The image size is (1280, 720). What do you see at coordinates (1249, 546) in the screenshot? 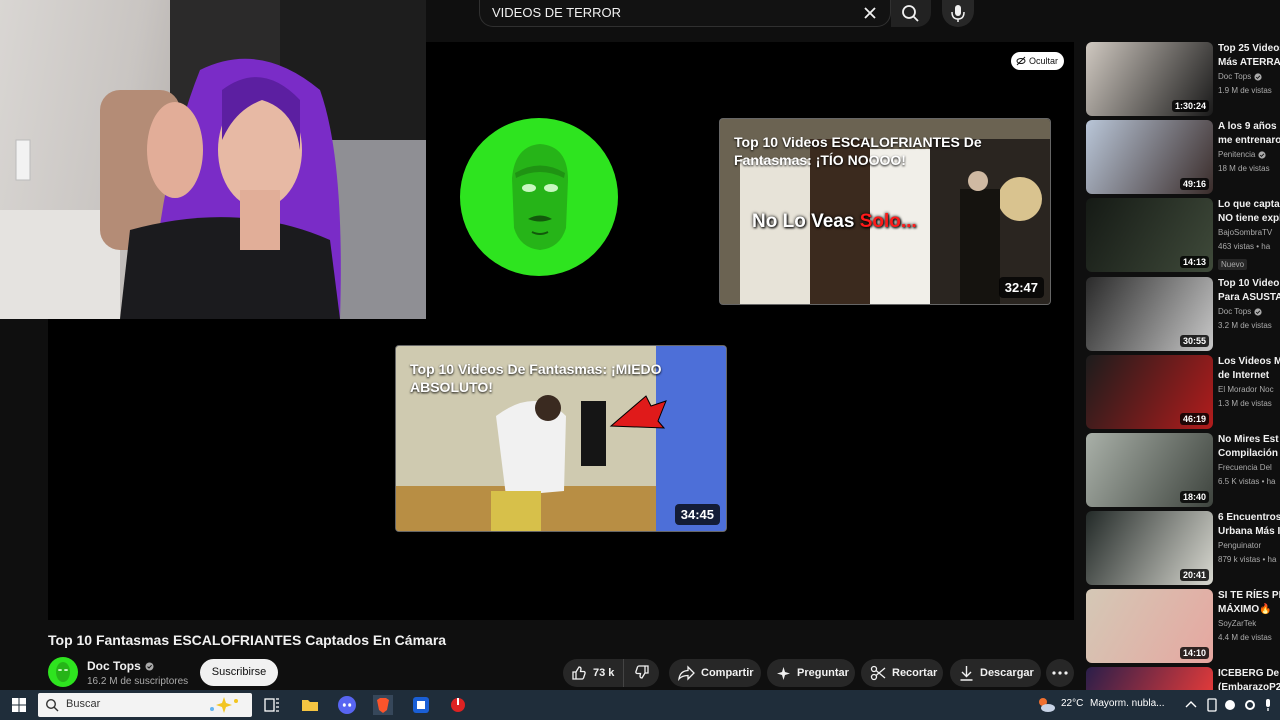
I see `recommended-channel: Penguinator` at bounding box center [1249, 546].